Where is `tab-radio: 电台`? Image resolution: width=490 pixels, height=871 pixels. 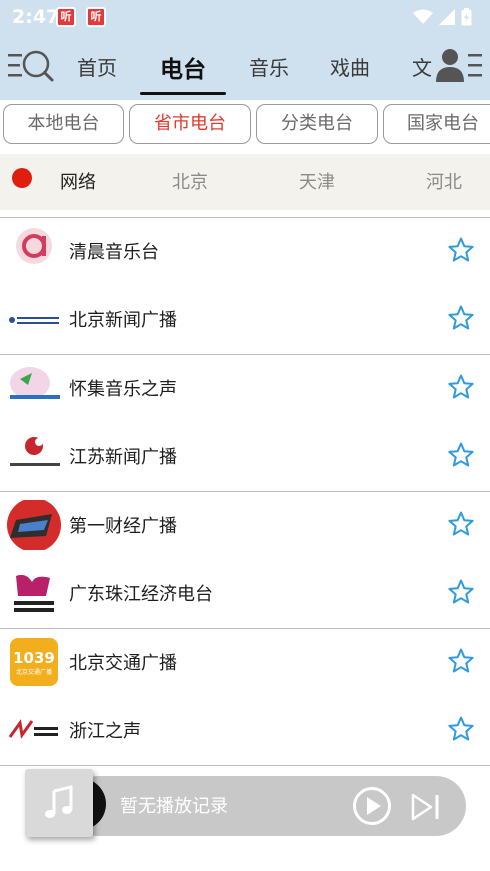 tab-radio: 电台 is located at coordinates (183, 67).